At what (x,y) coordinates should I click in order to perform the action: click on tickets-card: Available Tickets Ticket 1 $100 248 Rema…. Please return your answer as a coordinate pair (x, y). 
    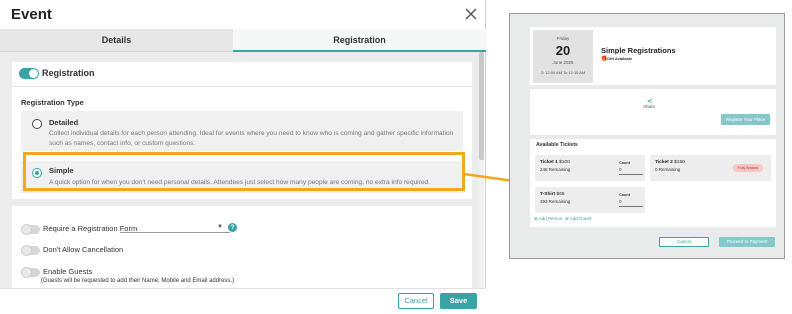
    Looking at the image, I should click on (653, 183).